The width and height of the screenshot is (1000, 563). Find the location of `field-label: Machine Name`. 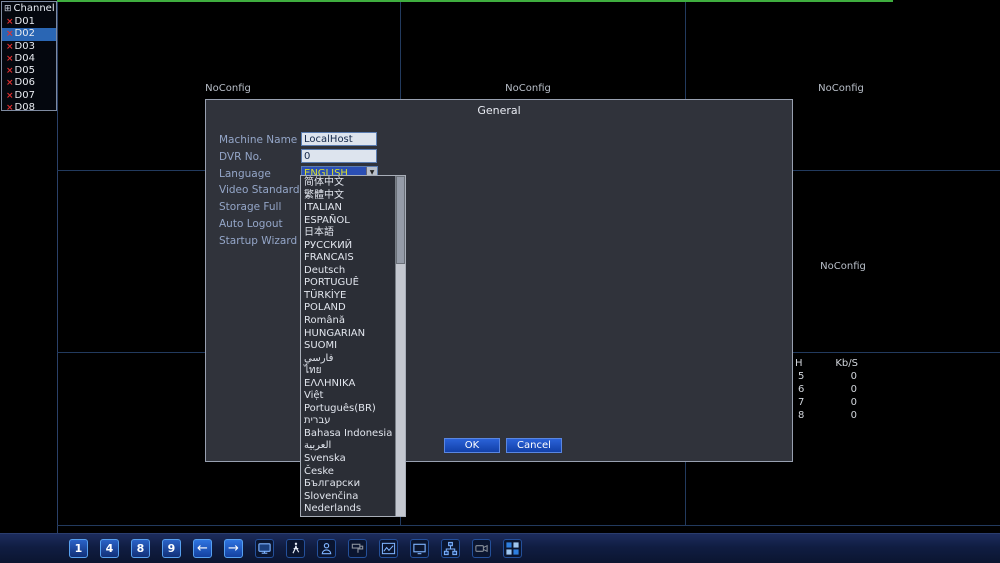

field-label: Machine Name is located at coordinates (258, 140).